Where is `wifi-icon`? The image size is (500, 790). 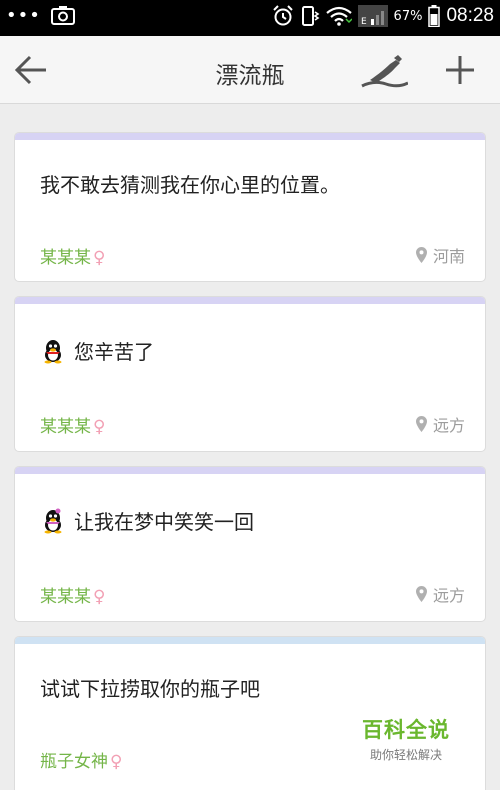 wifi-icon is located at coordinates (338, 16).